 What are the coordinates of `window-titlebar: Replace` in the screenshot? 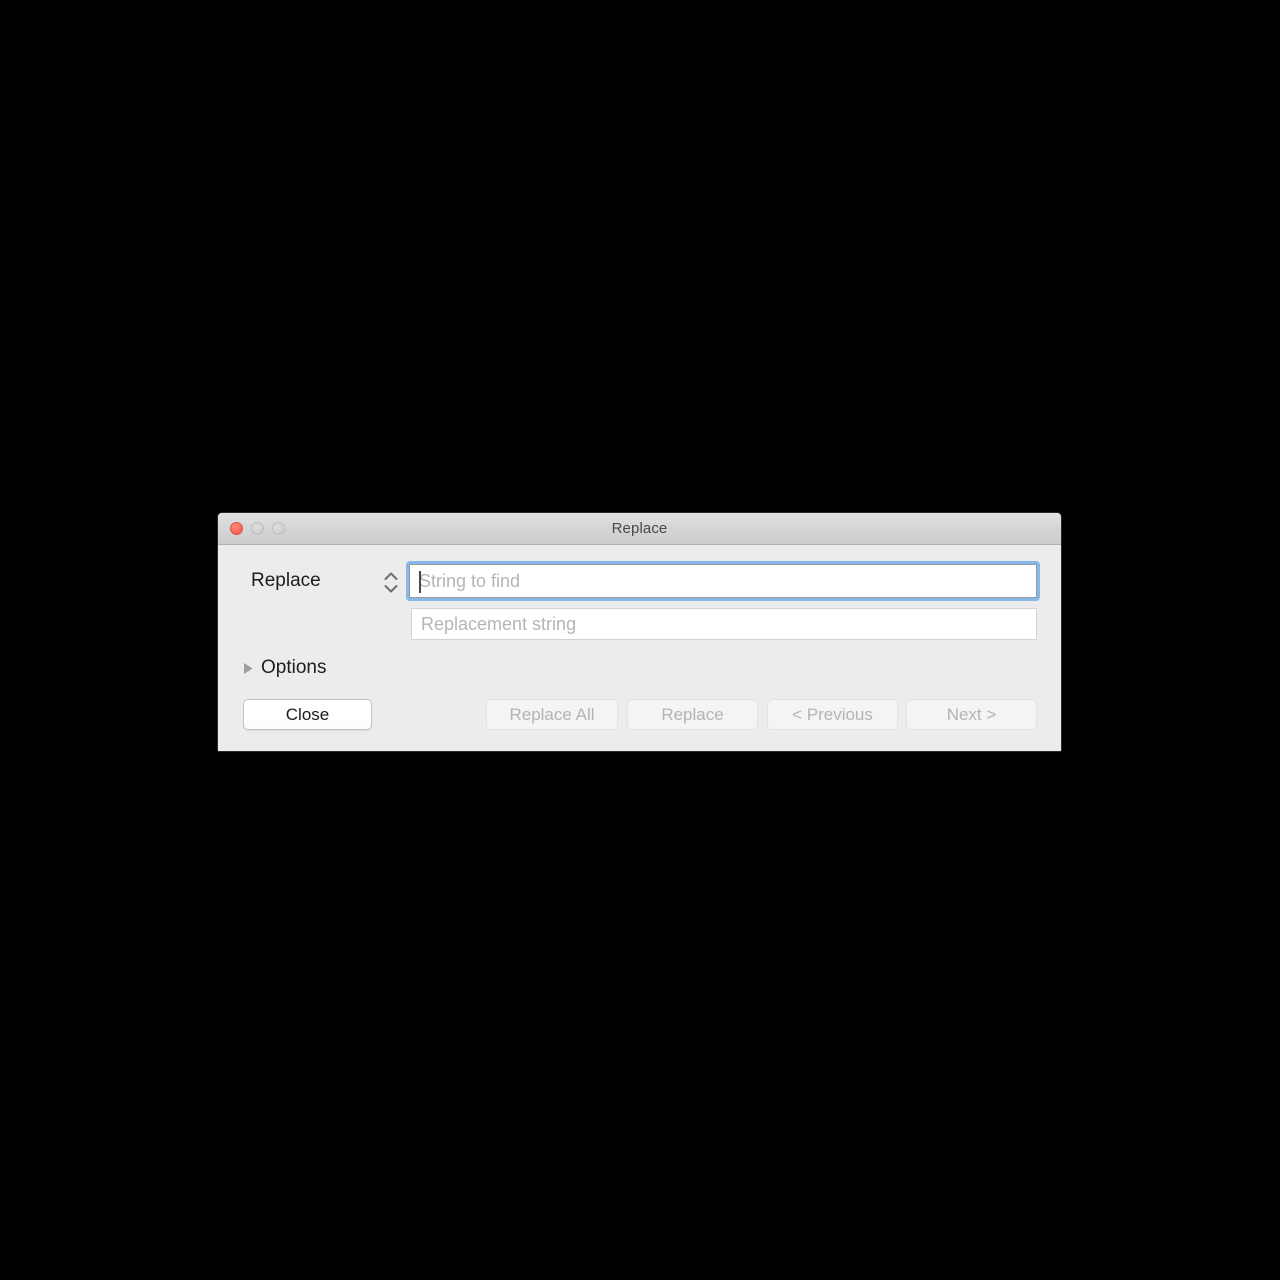 It's located at (639, 529).